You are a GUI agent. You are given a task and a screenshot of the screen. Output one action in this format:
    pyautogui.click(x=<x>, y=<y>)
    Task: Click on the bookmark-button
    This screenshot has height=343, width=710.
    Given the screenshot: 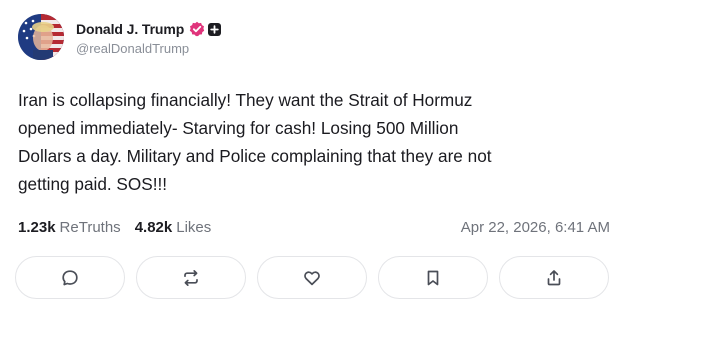 What is the action you would take?
    pyautogui.click(x=433, y=277)
    